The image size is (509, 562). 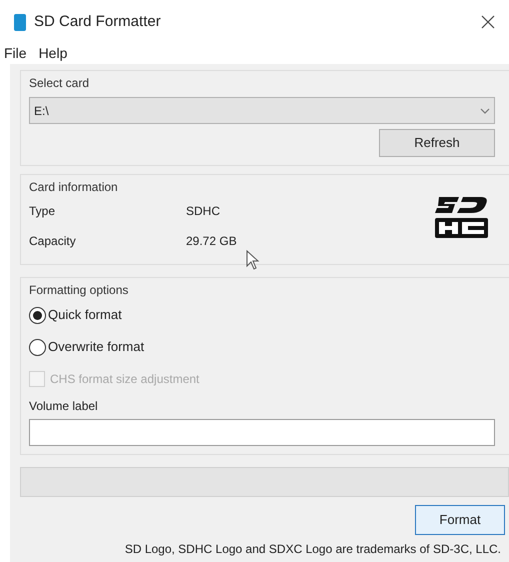 What do you see at coordinates (460, 520) in the screenshot?
I see `format-button: Format` at bounding box center [460, 520].